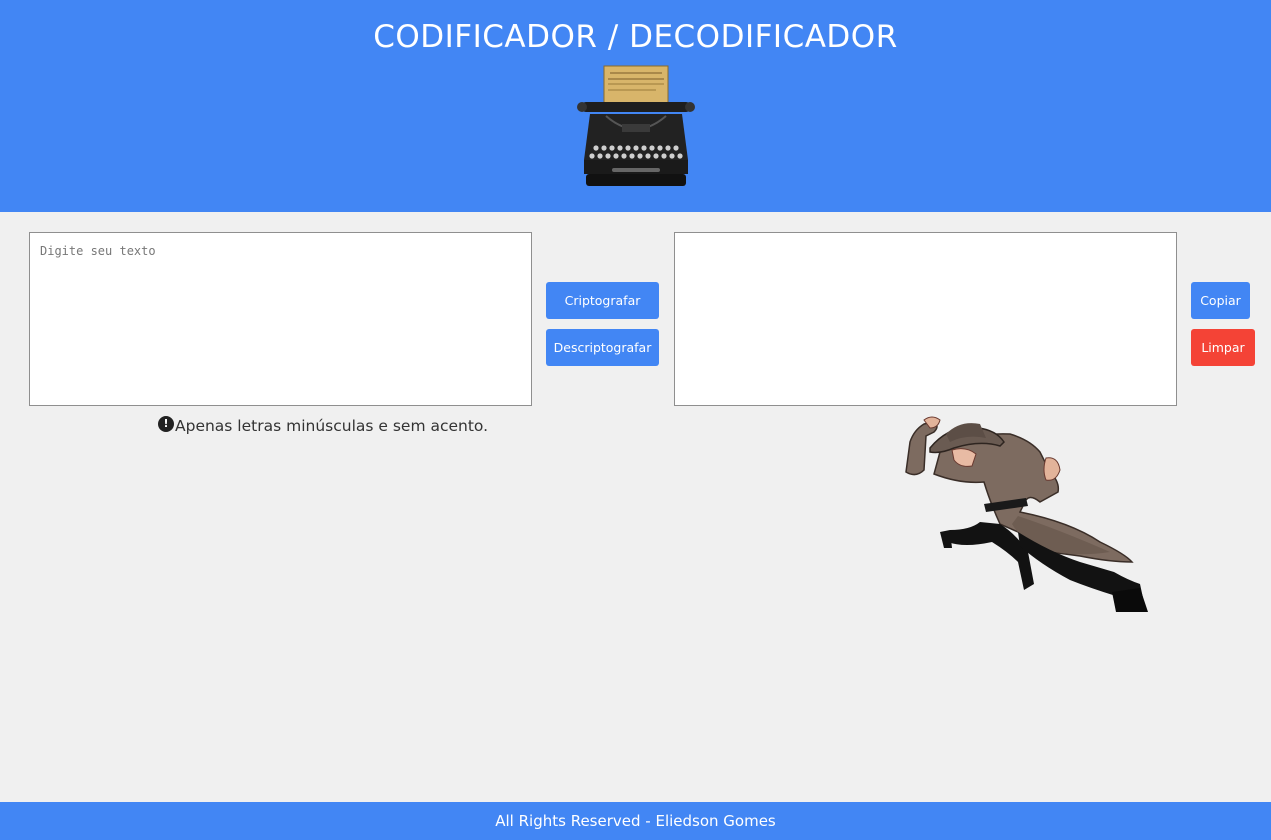 This screenshot has height=840, width=1271. Describe the element at coordinates (1220, 300) in the screenshot. I see `copy-button: Copiar` at that location.